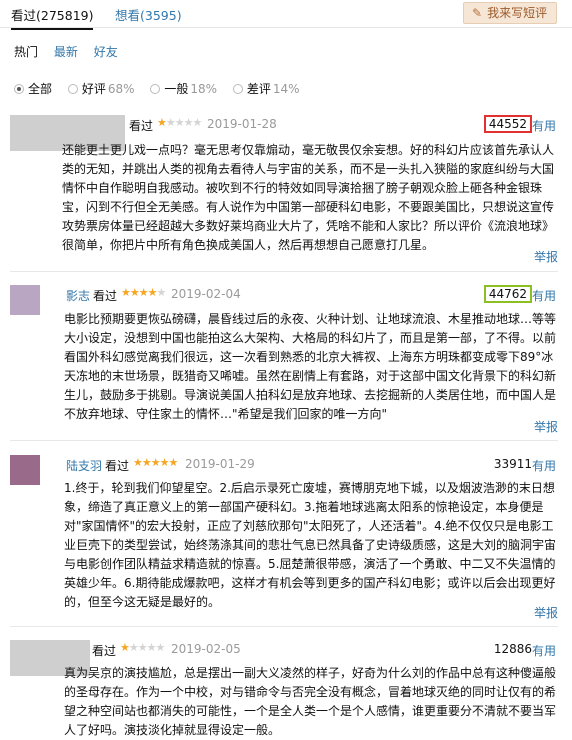 The image size is (572, 740). What do you see at coordinates (206, 294) in the screenshot?
I see `review-date: 2019-02-04` at bounding box center [206, 294].